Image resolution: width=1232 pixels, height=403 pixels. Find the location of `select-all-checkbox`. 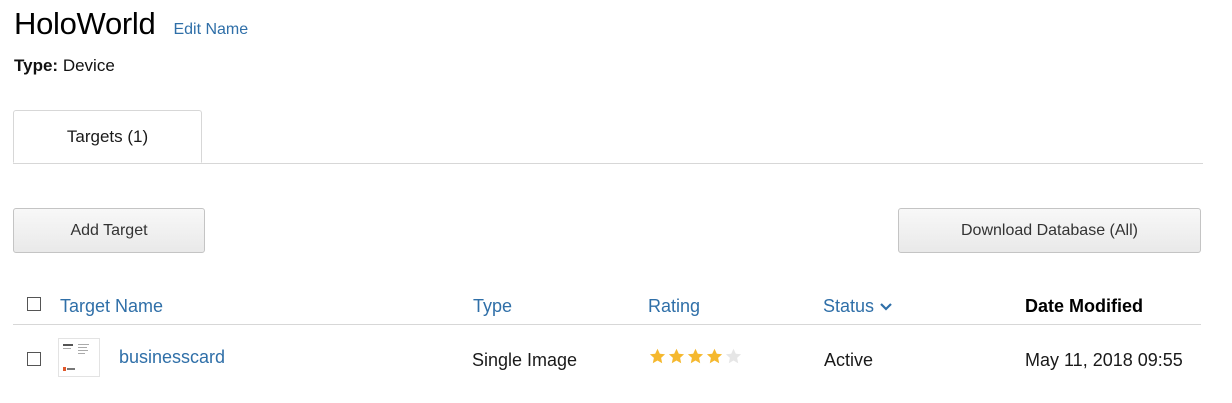

select-all-checkbox is located at coordinates (34, 304).